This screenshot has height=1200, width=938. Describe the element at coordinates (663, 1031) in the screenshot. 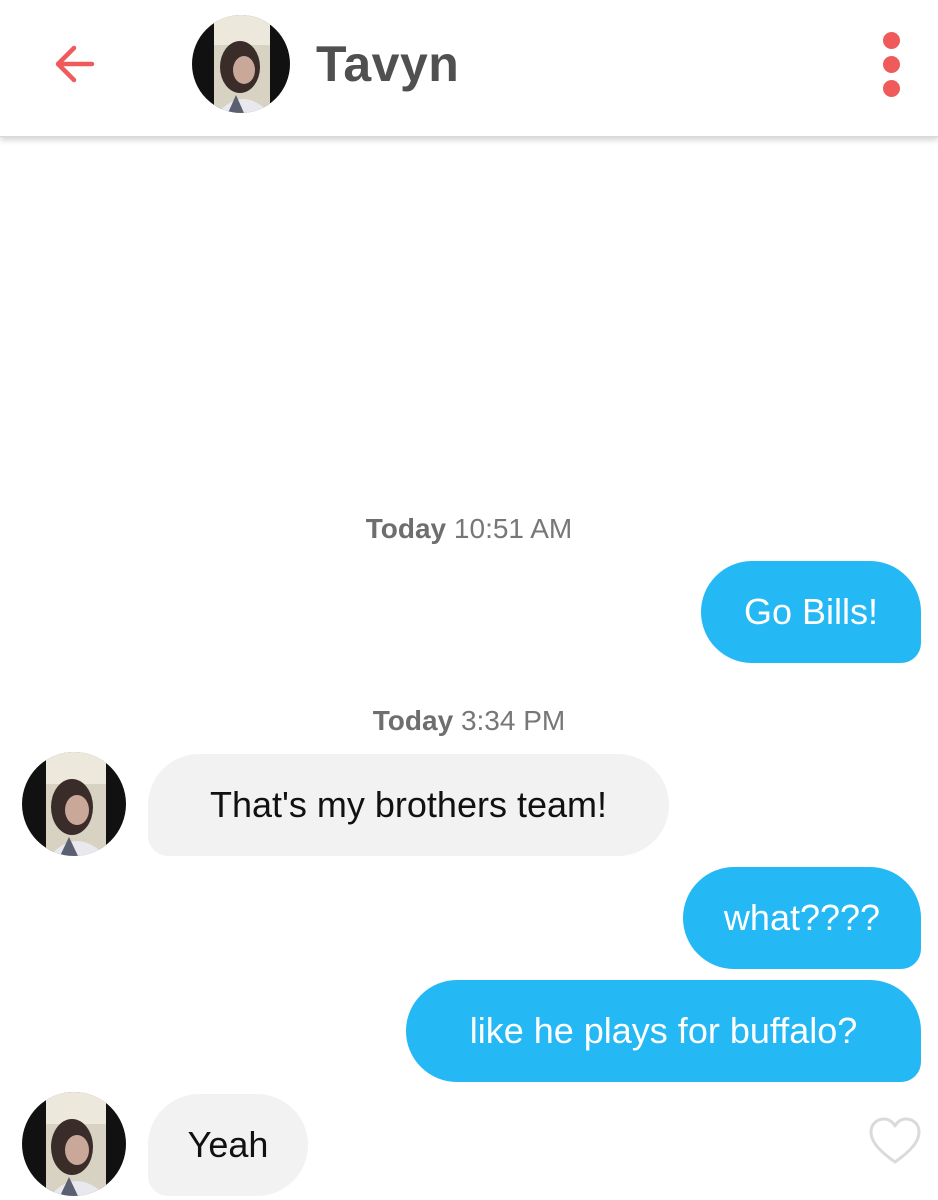

I see `sent-message-bubble: like he plays for buffalo?` at that location.